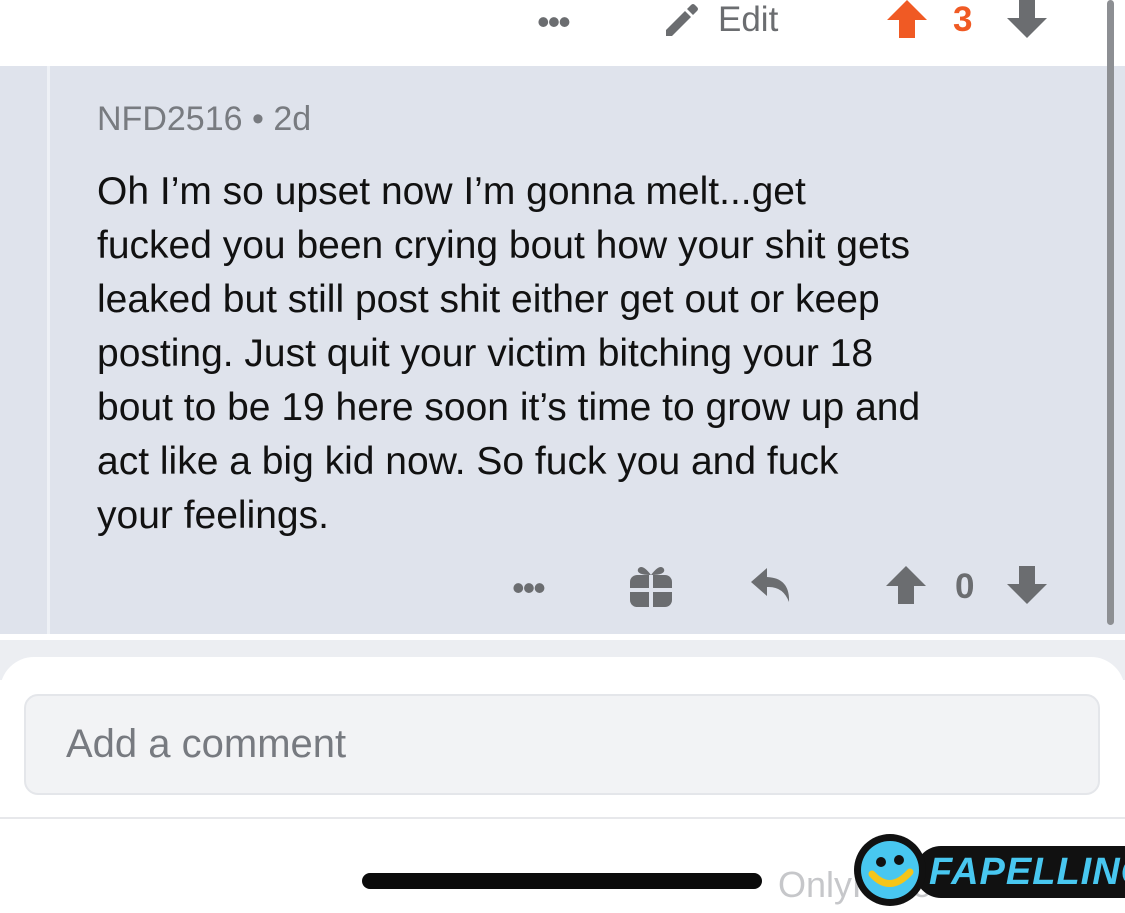  I want to click on parent-more-options-button: •••, so click(554, 22).